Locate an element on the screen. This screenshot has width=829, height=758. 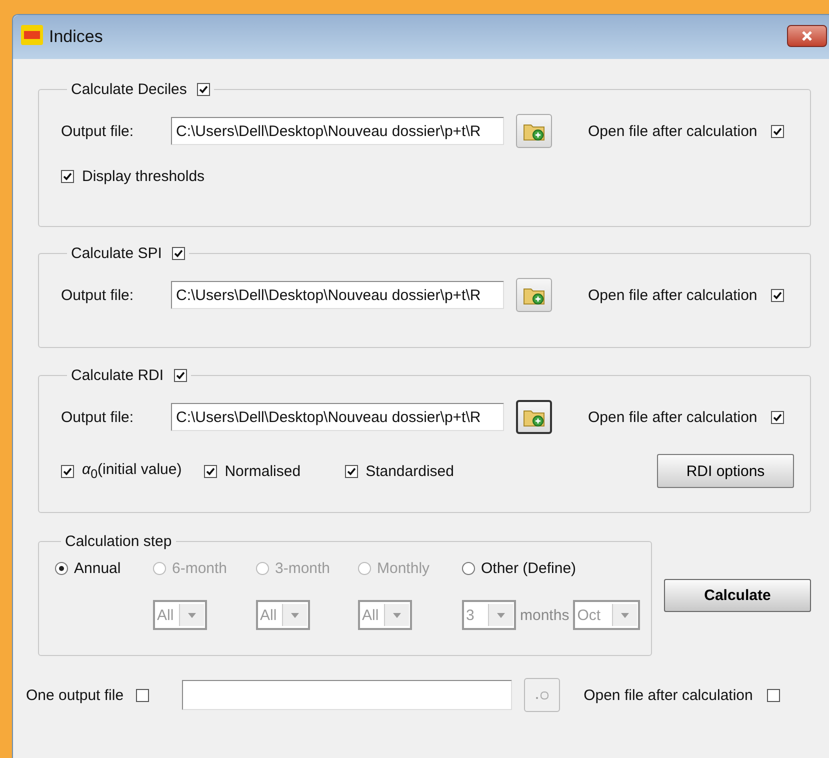
radio-label: Annual is located at coordinates (97, 568).